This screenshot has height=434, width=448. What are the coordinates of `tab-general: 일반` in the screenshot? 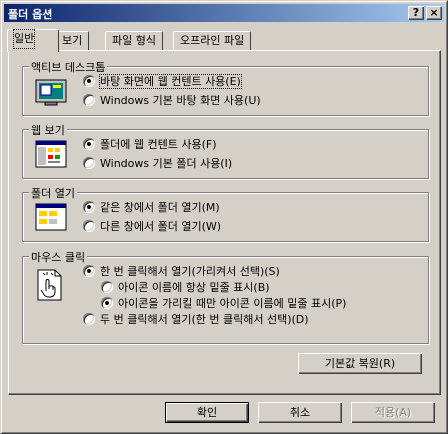 It's located at (33, 40).